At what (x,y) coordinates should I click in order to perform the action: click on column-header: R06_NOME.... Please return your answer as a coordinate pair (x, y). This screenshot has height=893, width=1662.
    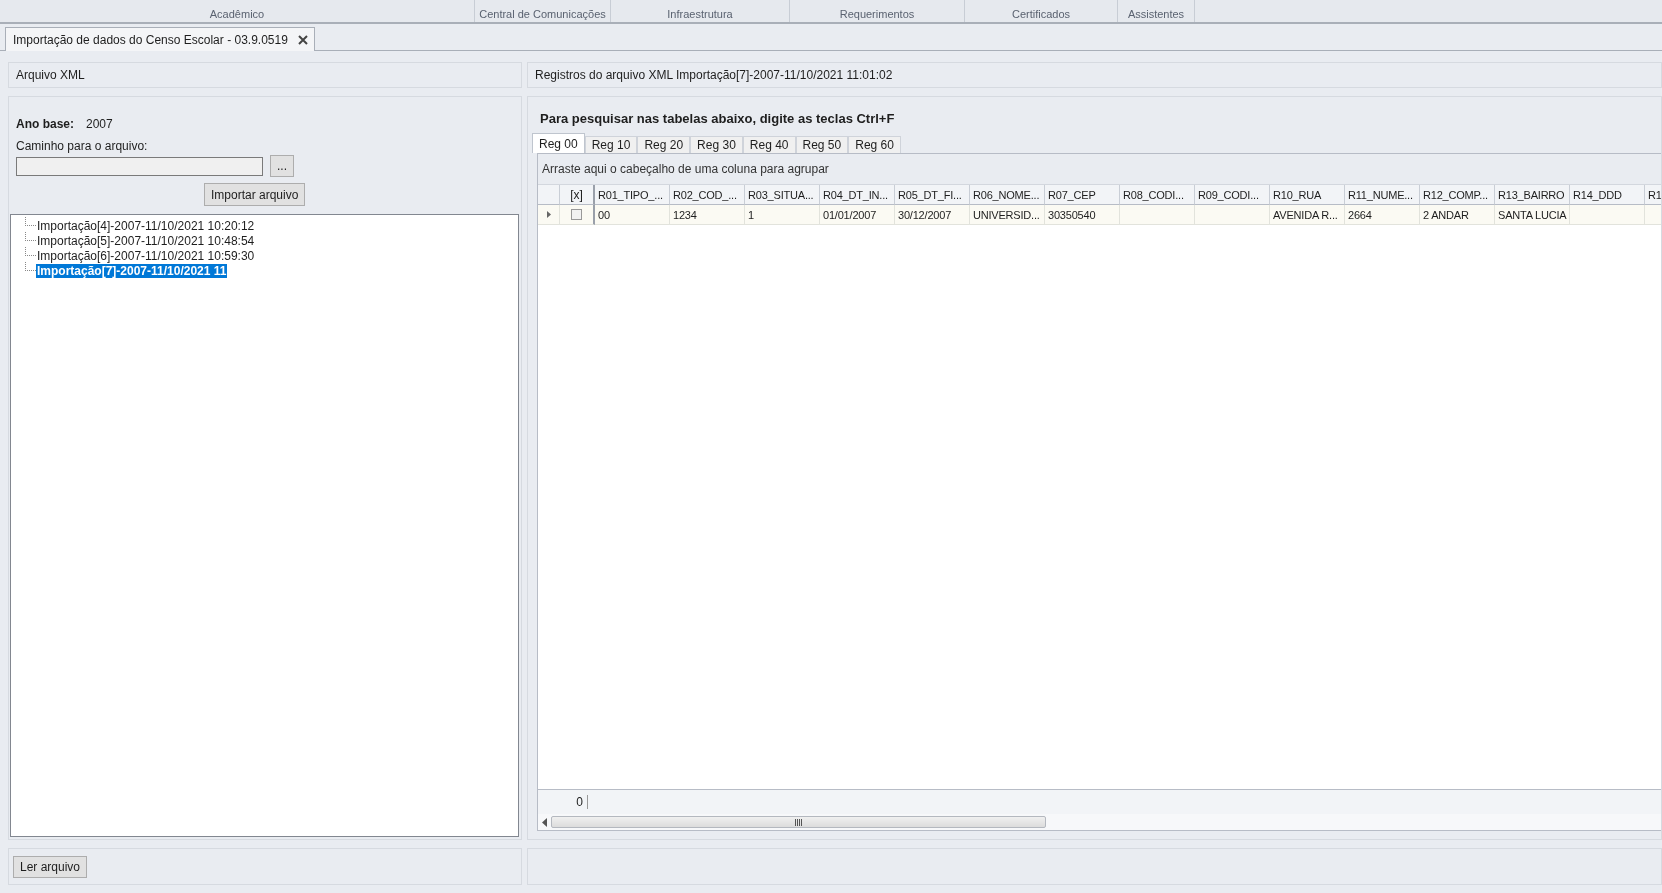
    Looking at the image, I should click on (1007, 195).